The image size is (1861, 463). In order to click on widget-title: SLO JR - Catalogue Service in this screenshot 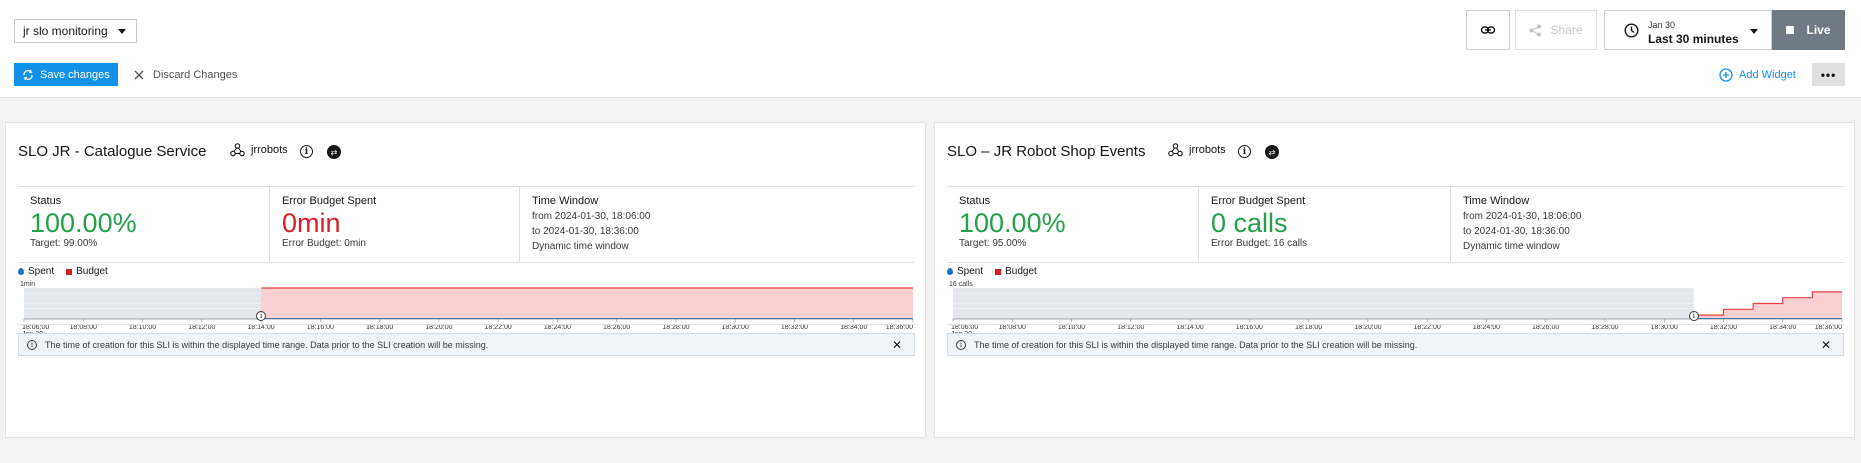, I will do `click(112, 151)`.